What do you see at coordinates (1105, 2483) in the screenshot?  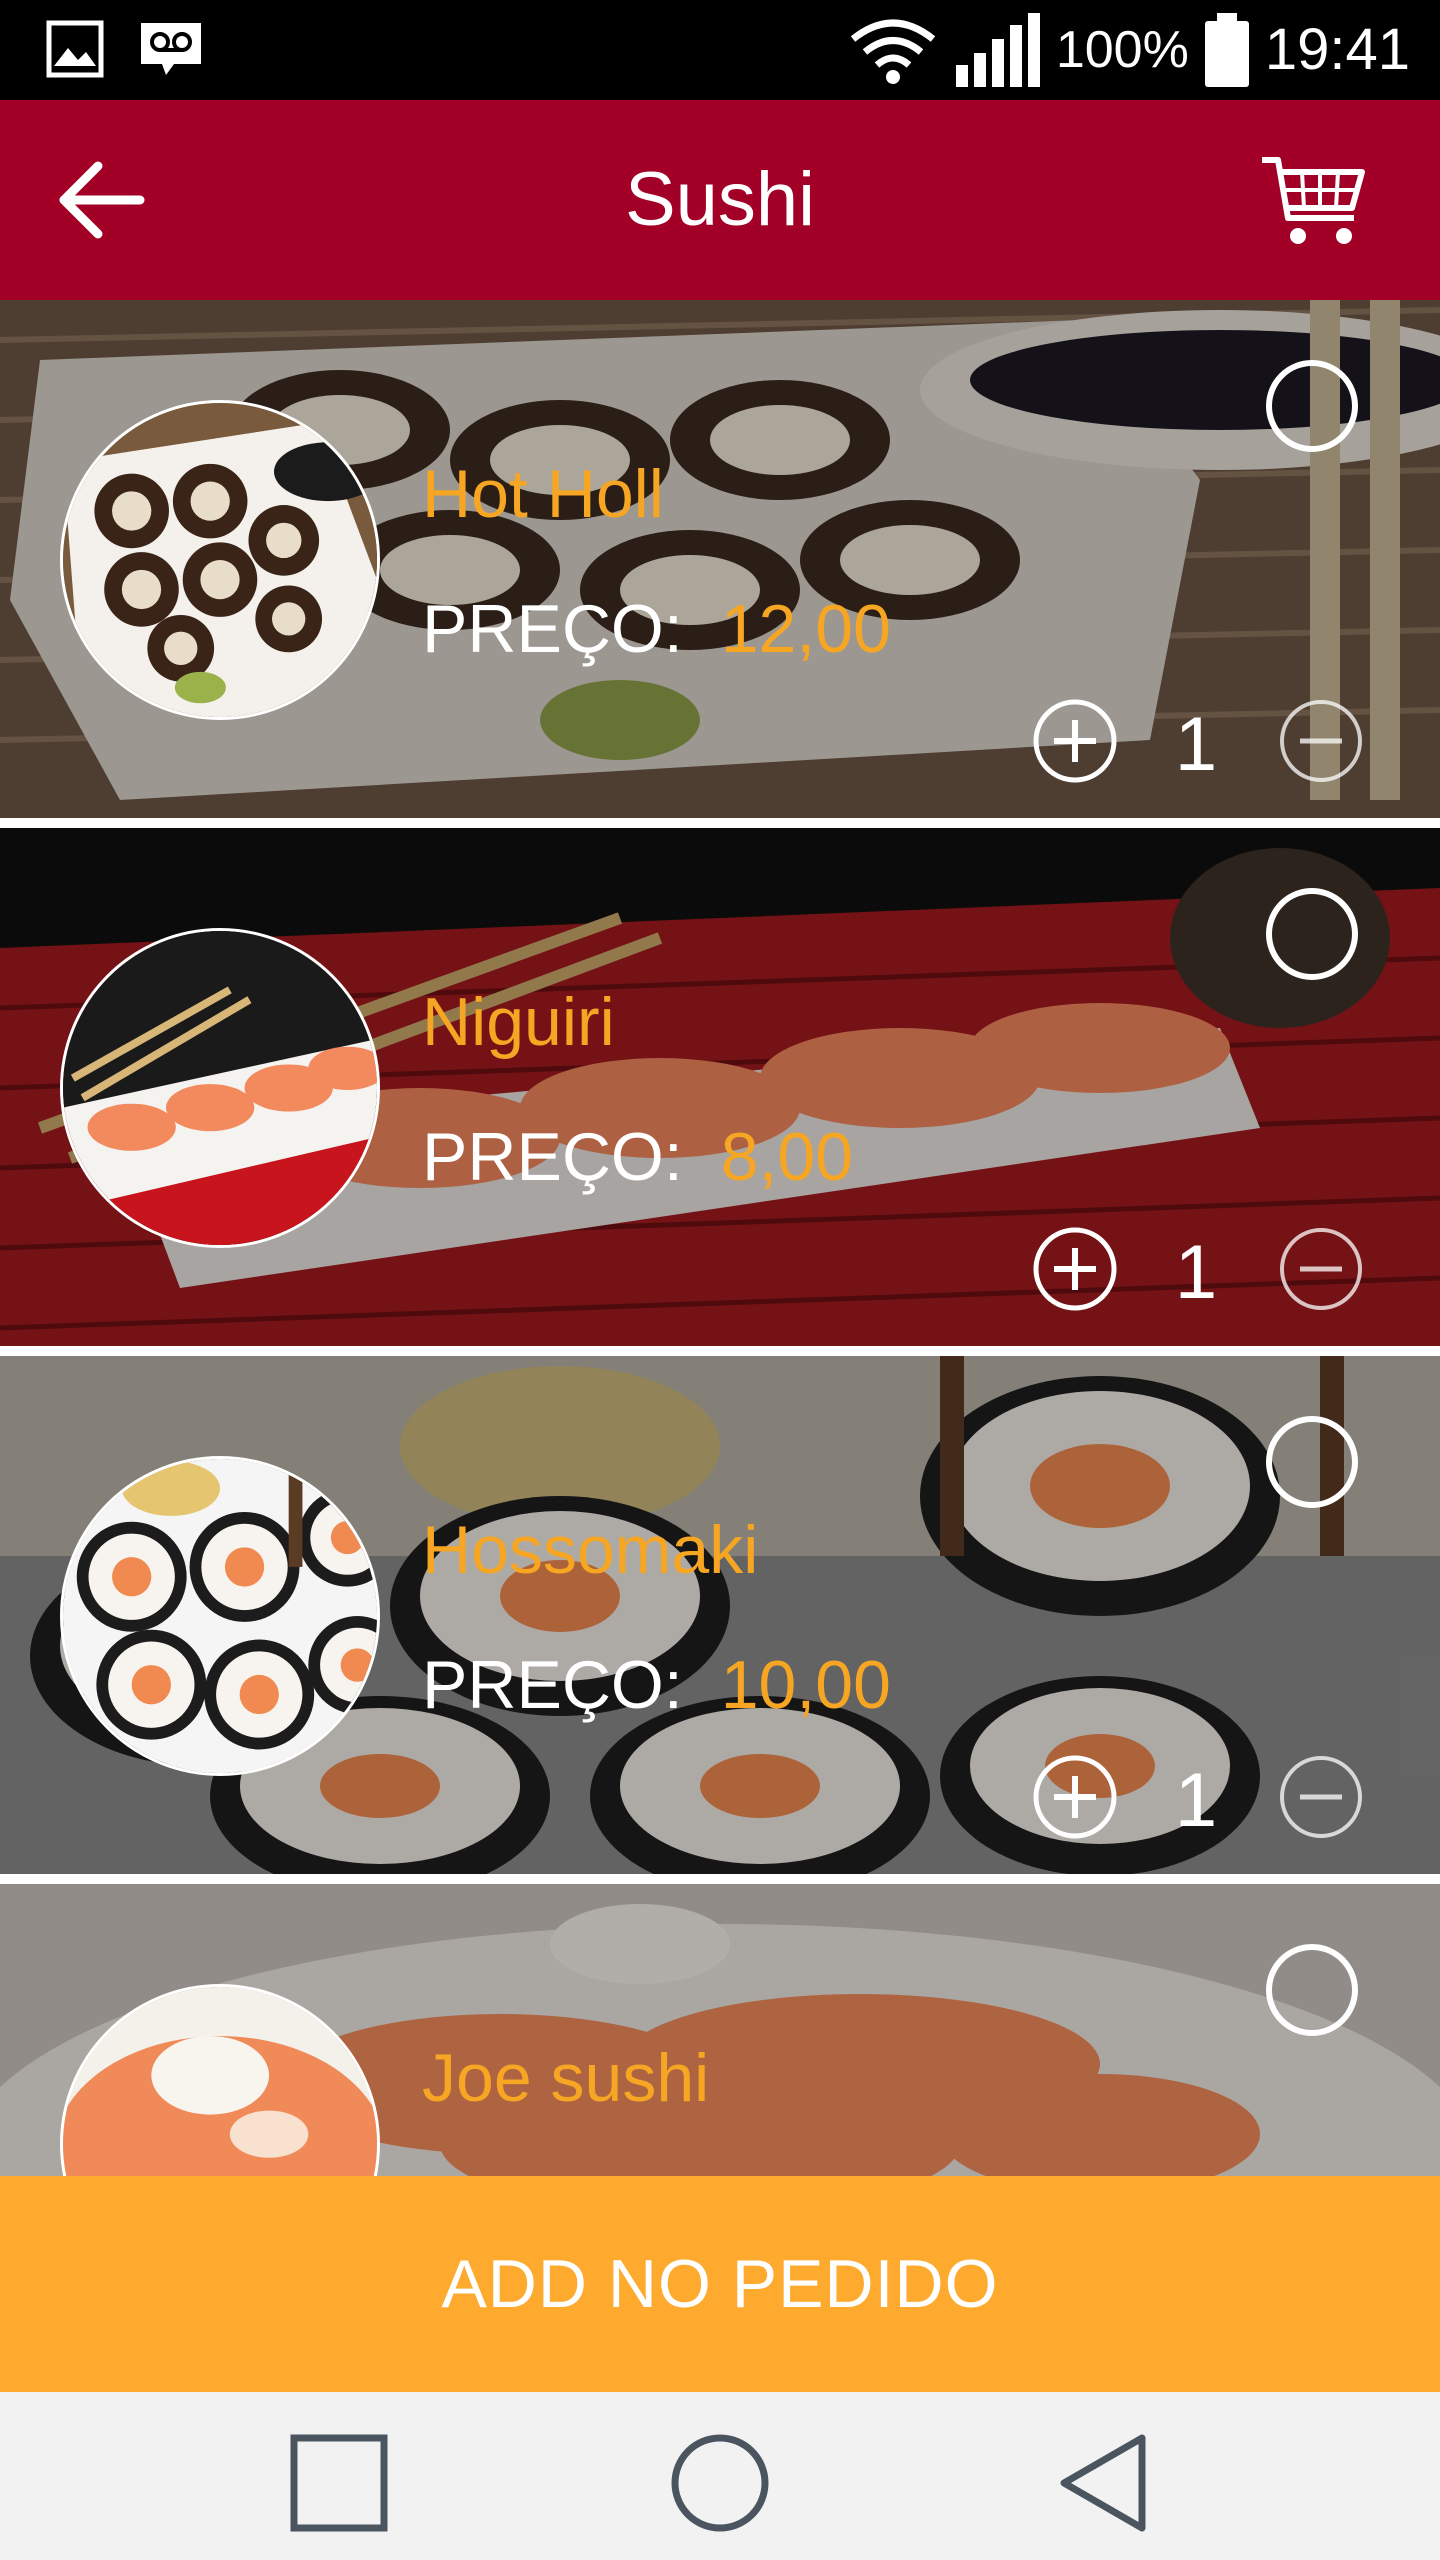 I see `back-triangle-icon` at bounding box center [1105, 2483].